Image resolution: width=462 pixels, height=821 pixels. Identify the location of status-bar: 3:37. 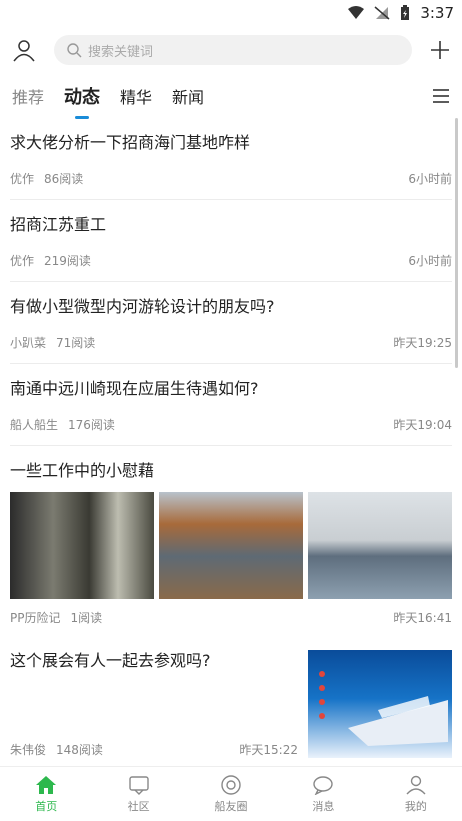
(231, 13).